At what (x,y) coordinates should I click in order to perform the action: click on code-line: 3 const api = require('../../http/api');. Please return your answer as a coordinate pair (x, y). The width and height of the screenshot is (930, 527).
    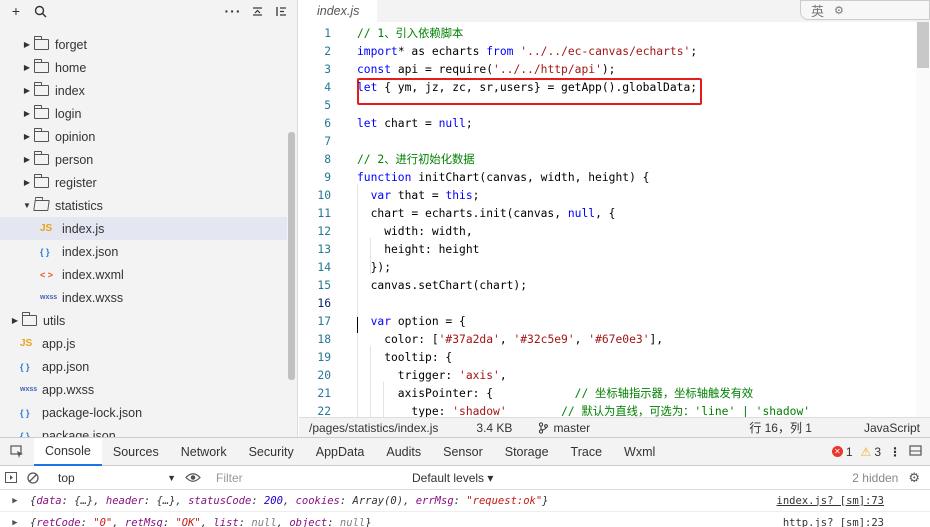
    Looking at the image, I should click on (607, 70).